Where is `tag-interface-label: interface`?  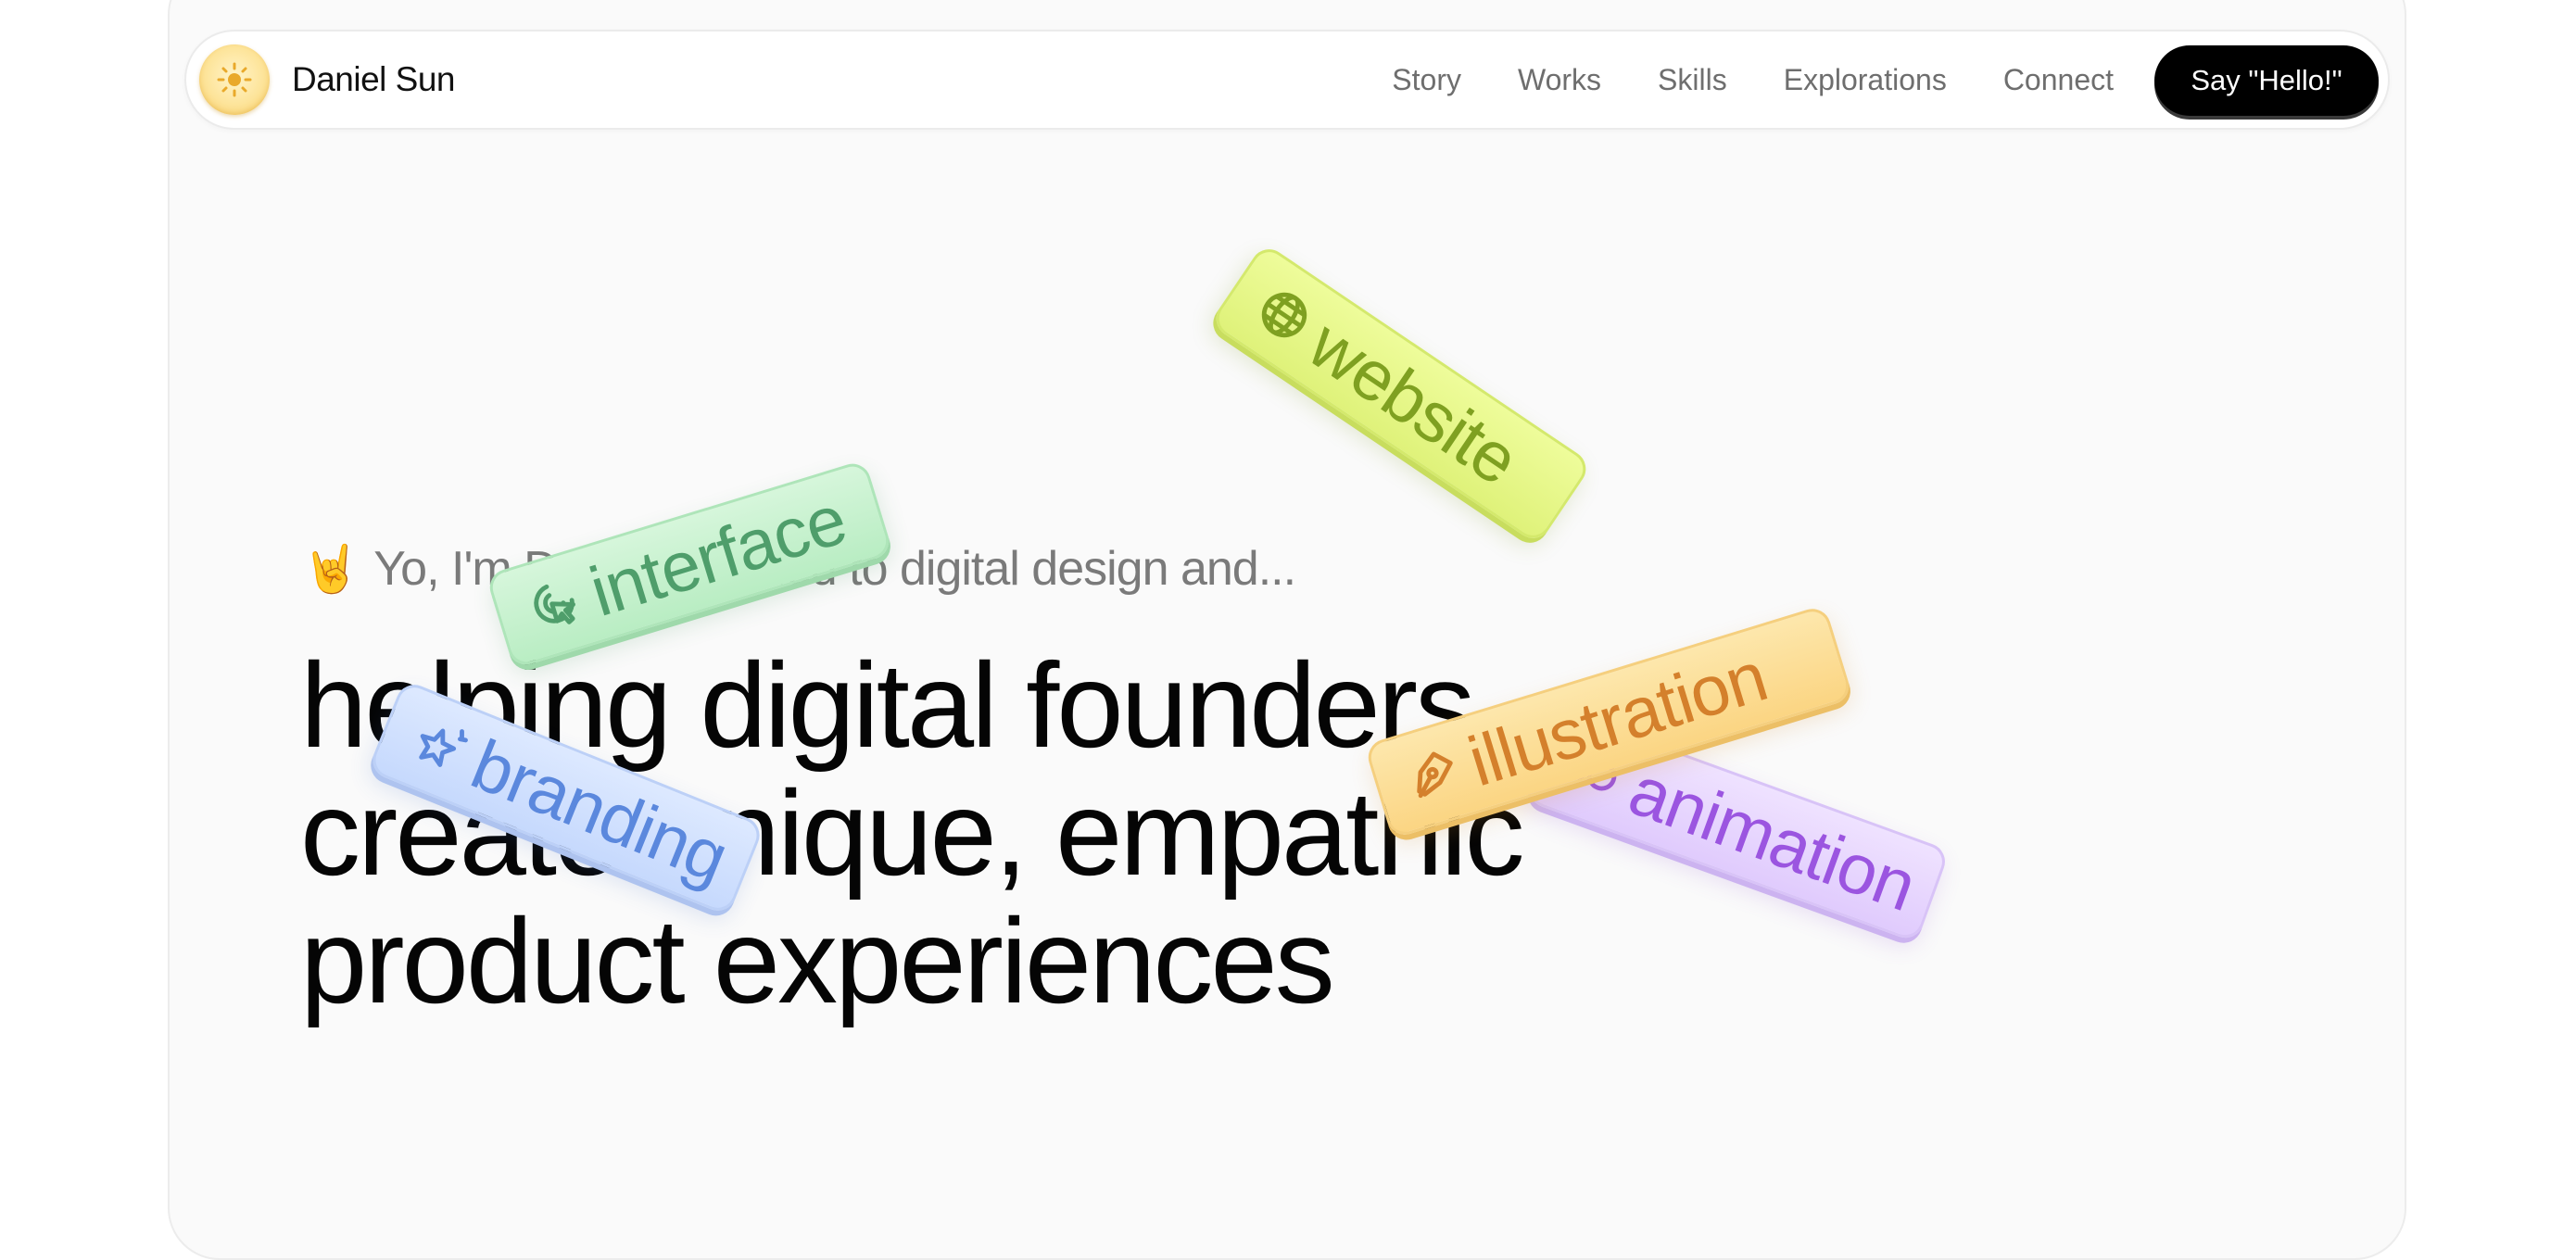 tag-interface-label: interface is located at coordinates (718, 555).